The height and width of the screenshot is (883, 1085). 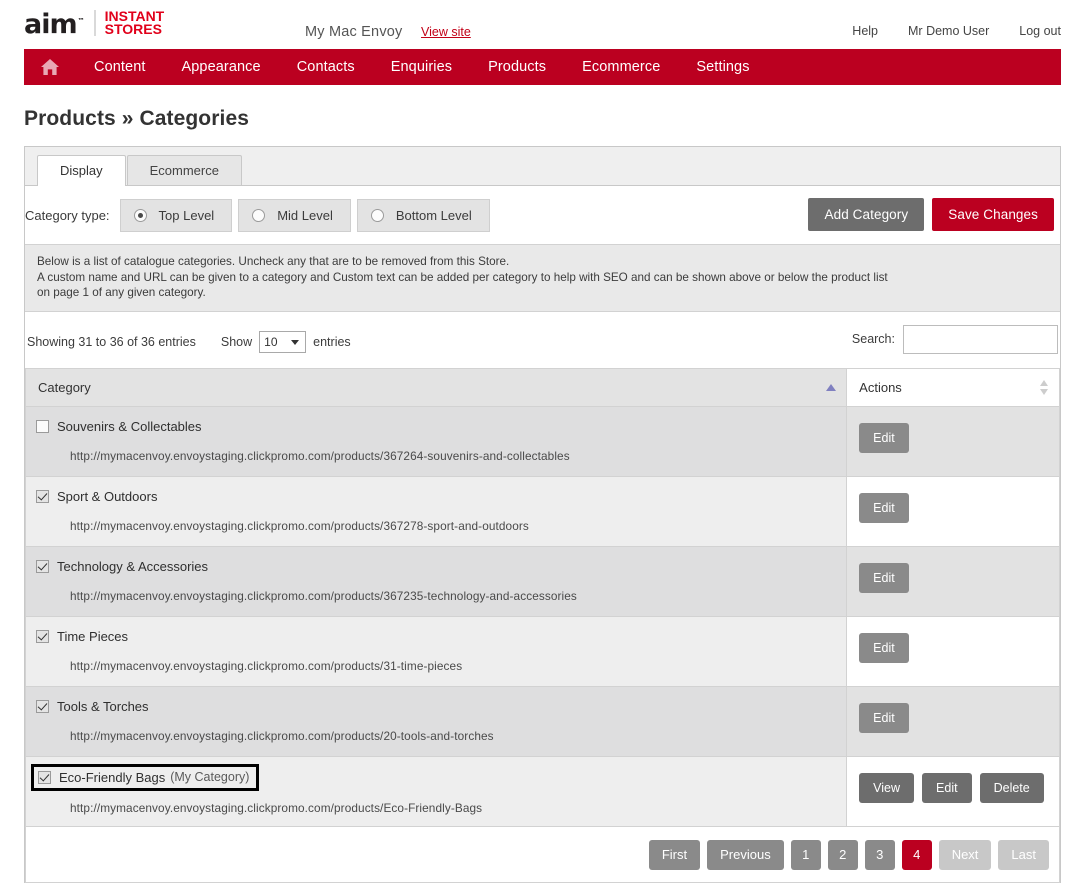 I want to click on radio-bottom-level: Bottom Level, so click(x=423, y=215).